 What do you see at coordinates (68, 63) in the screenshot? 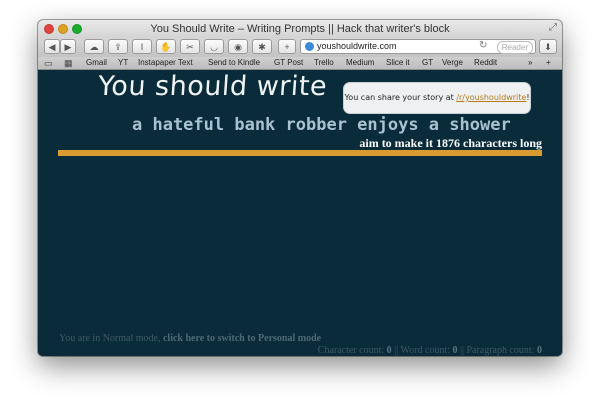
I see `grid-icon: ▦` at bounding box center [68, 63].